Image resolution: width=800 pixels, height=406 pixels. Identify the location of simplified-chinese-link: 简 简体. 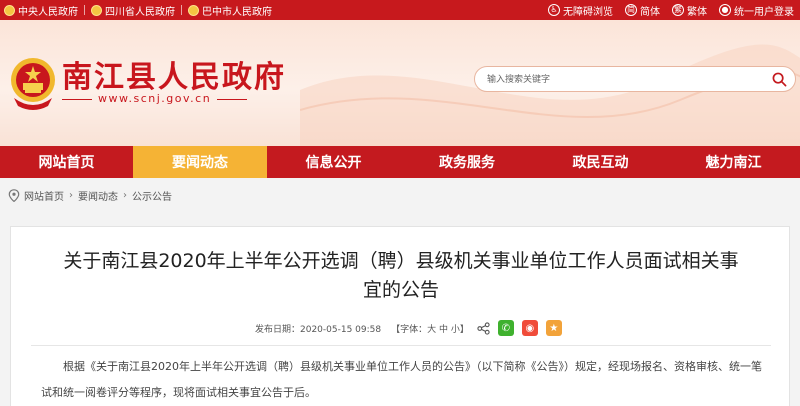
(642, 10).